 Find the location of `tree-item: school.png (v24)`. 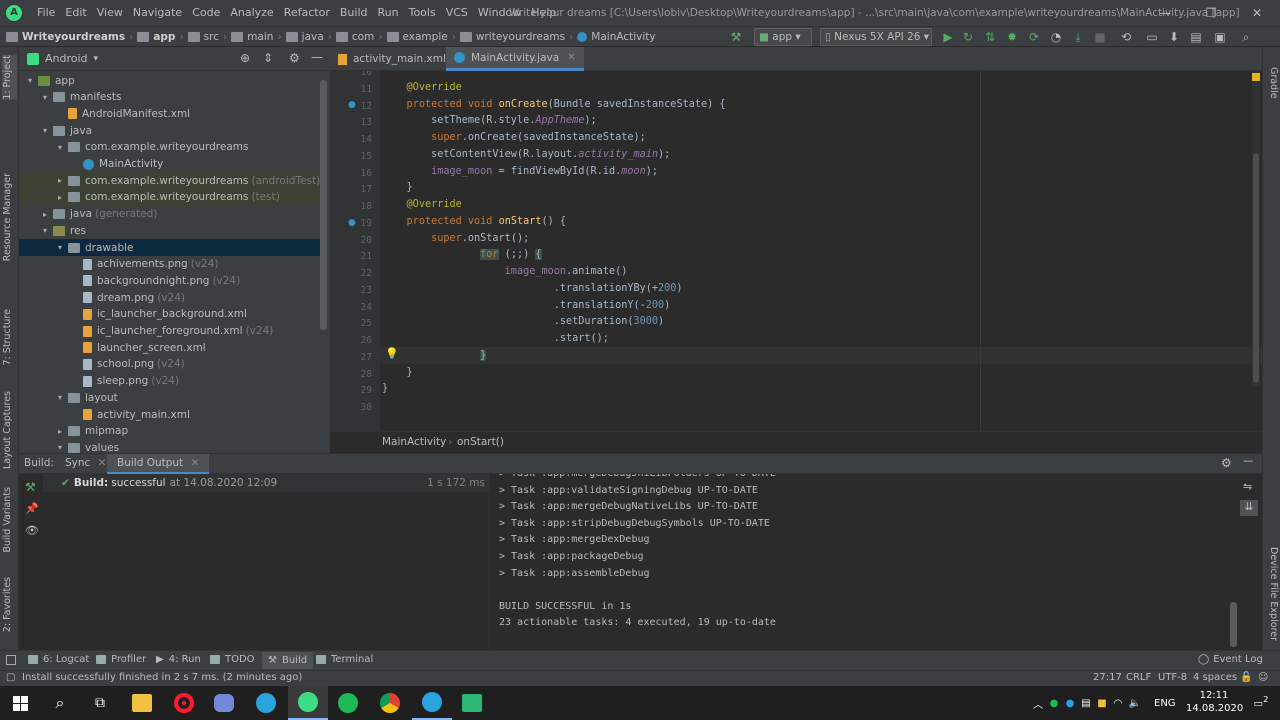

tree-item: school.png (v24) is located at coordinates (171, 364).